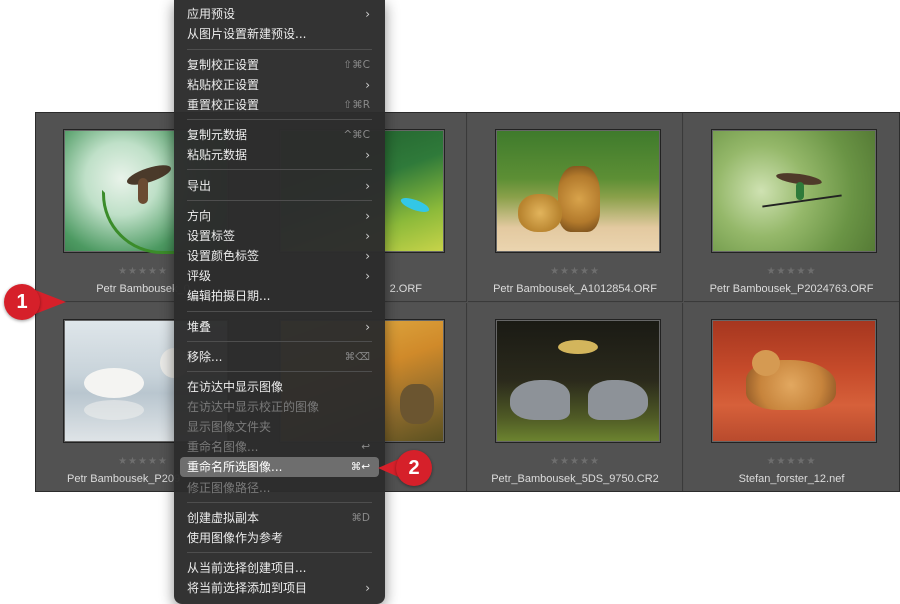 Image resolution: width=900 pixels, height=604 pixels. I want to click on menu-item-label: 复制元数据, so click(217, 135).